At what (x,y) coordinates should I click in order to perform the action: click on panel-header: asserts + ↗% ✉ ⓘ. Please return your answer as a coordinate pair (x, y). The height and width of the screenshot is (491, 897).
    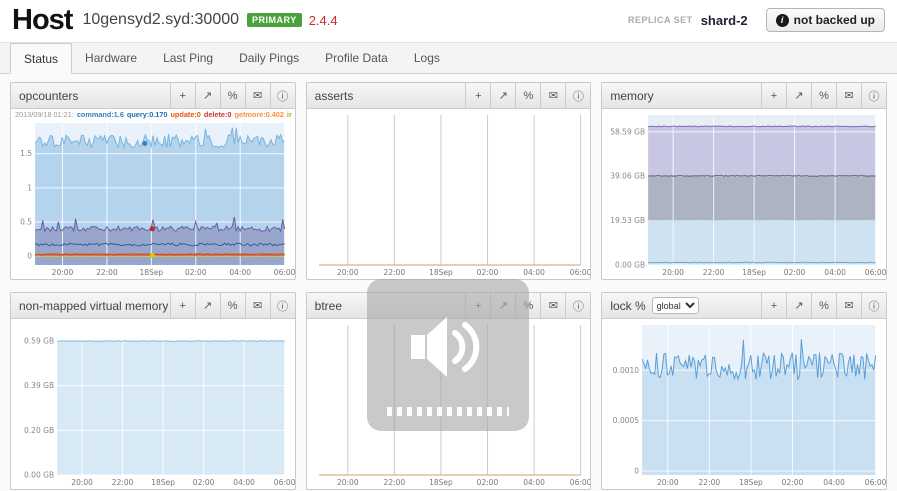
    Looking at the image, I should click on (448, 96).